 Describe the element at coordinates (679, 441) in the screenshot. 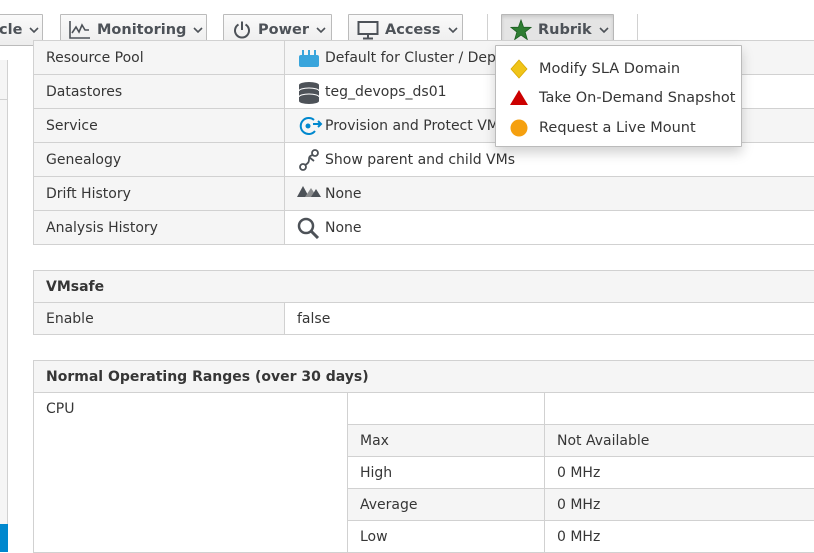

I see `row-value: Not Available` at that location.